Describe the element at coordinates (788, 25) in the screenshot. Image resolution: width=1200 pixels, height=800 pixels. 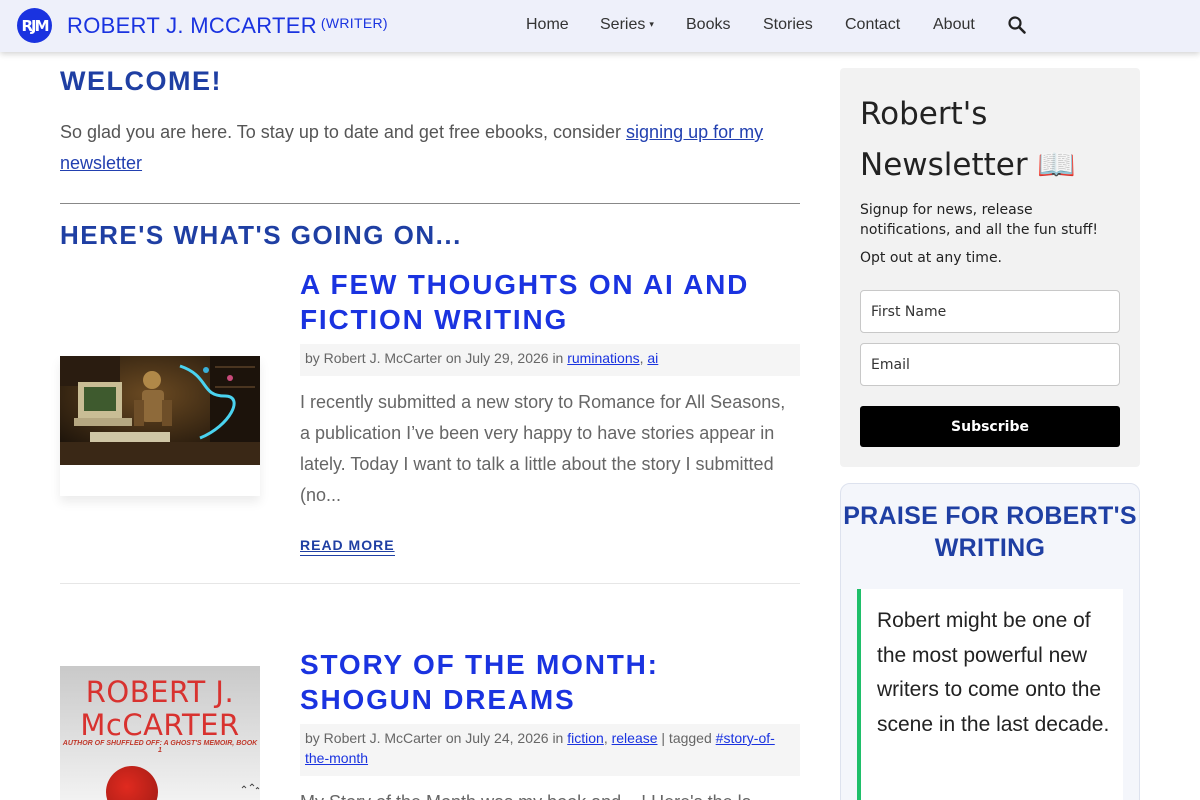
I see `nav-item-stories: Stories` at that location.